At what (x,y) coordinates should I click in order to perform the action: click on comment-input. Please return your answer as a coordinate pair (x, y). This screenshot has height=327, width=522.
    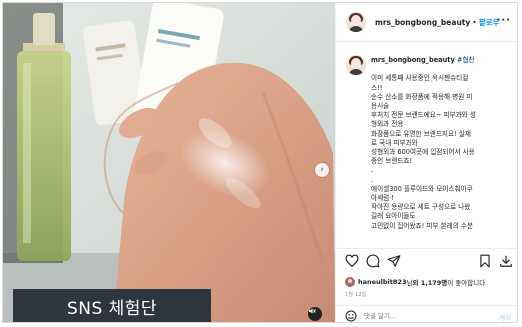
    Looking at the image, I should click on (424, 315).